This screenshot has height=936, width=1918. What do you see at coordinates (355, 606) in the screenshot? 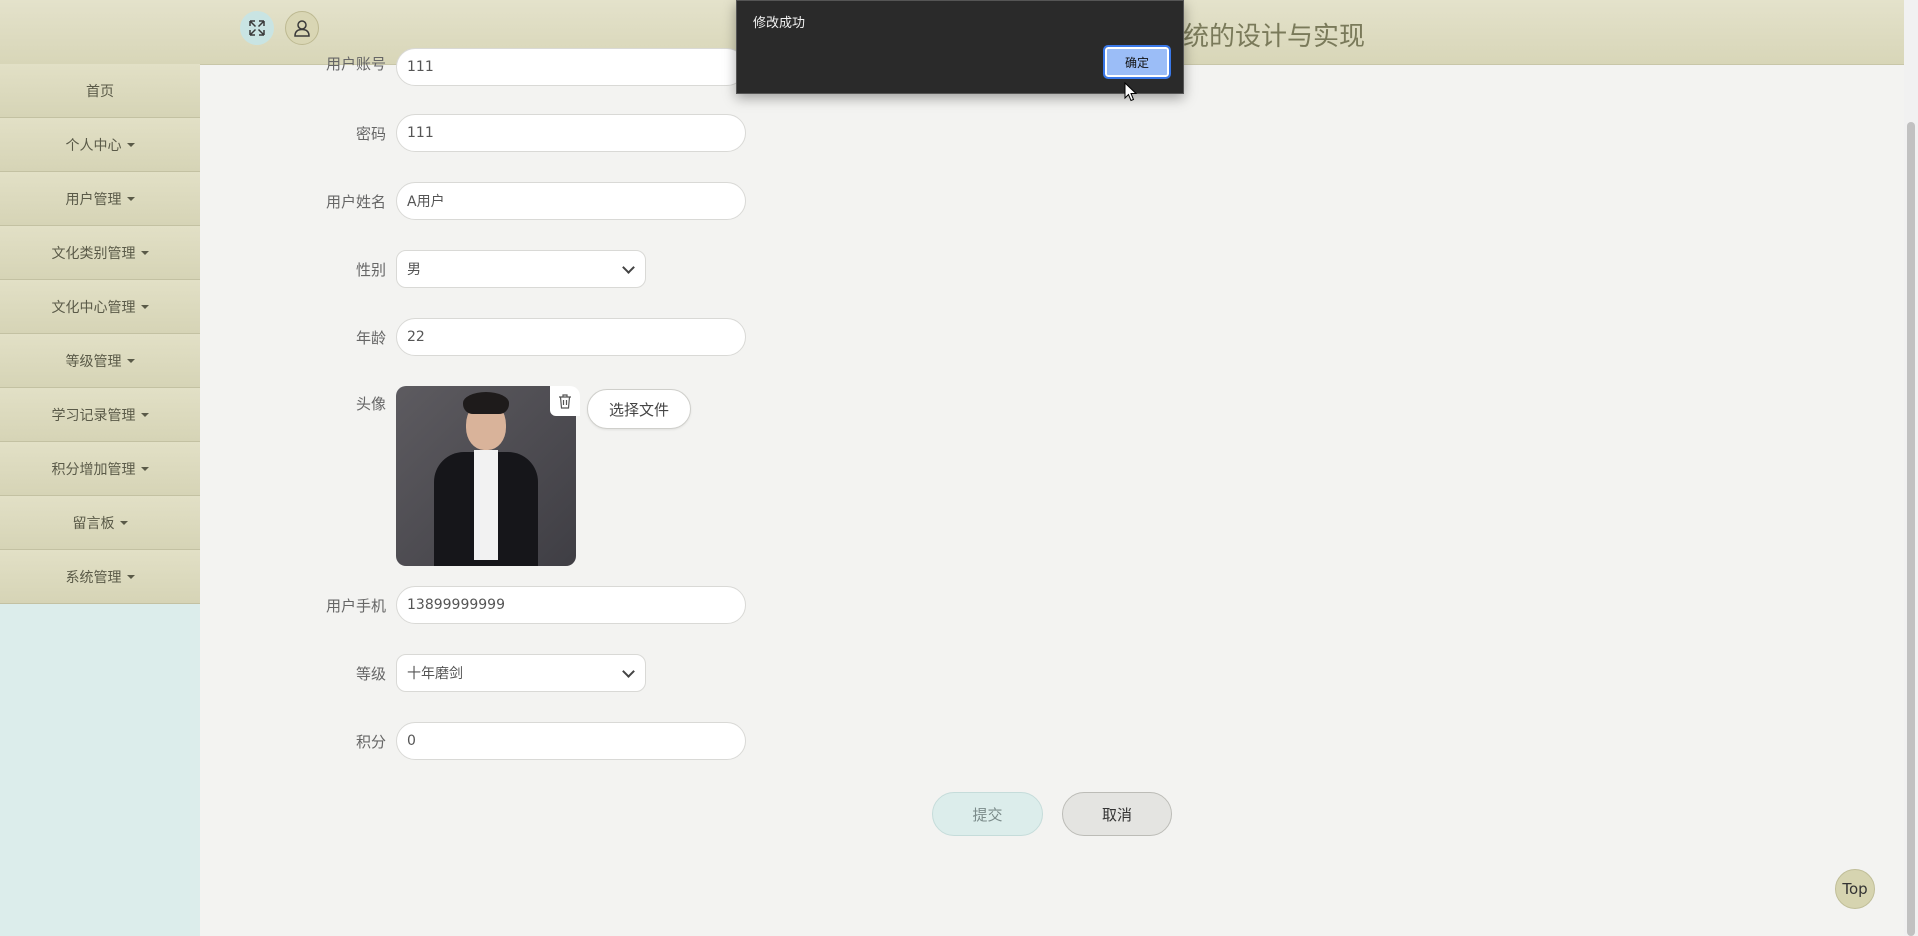
I see `phone-label: 用户手机` at bounding box center [355, 606].